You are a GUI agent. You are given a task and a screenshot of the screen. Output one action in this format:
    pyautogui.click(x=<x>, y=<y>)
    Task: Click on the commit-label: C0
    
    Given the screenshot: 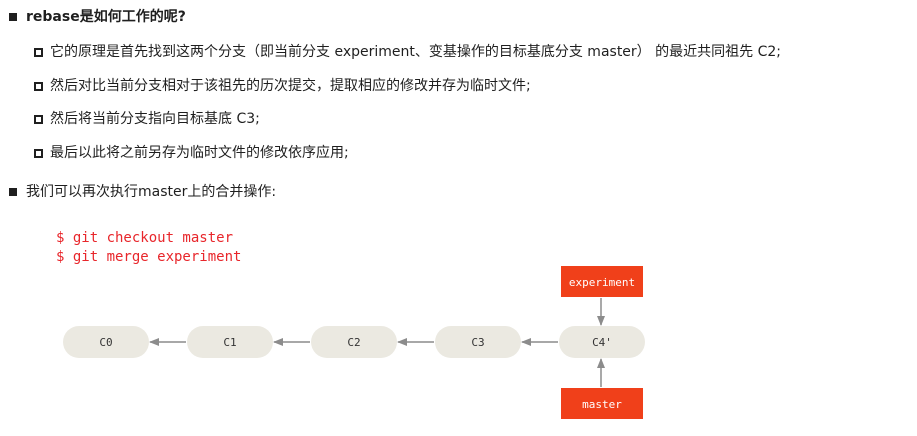 What is the action you would take?
    pyautogui.click(x=105, y=342)
    